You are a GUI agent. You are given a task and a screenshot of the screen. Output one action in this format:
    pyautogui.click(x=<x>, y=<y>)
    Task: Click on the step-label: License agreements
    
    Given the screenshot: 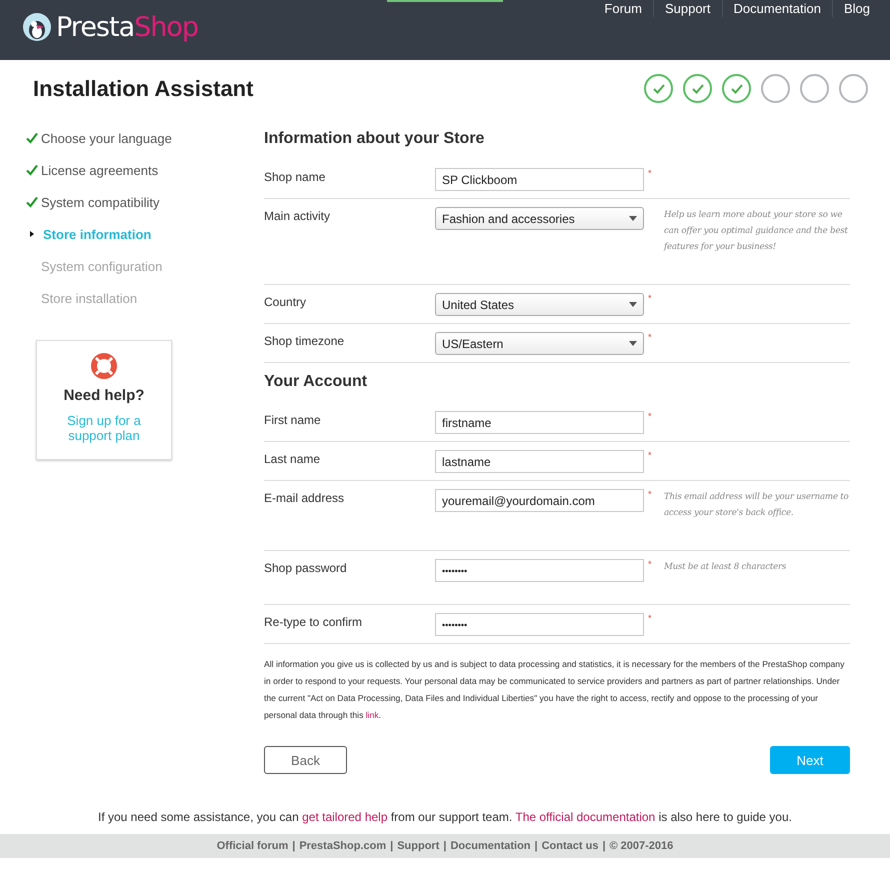 What is the action you would take?
    pyautogui.click(x=99, y=170)
    